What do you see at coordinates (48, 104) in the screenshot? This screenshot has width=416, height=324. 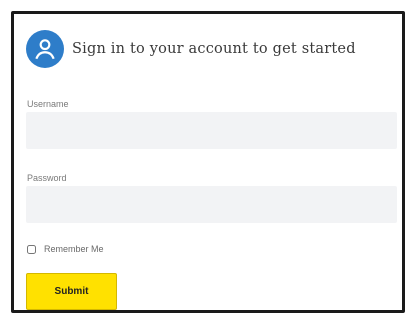 I see `username-label: Username` at bounding box center [48, 104].